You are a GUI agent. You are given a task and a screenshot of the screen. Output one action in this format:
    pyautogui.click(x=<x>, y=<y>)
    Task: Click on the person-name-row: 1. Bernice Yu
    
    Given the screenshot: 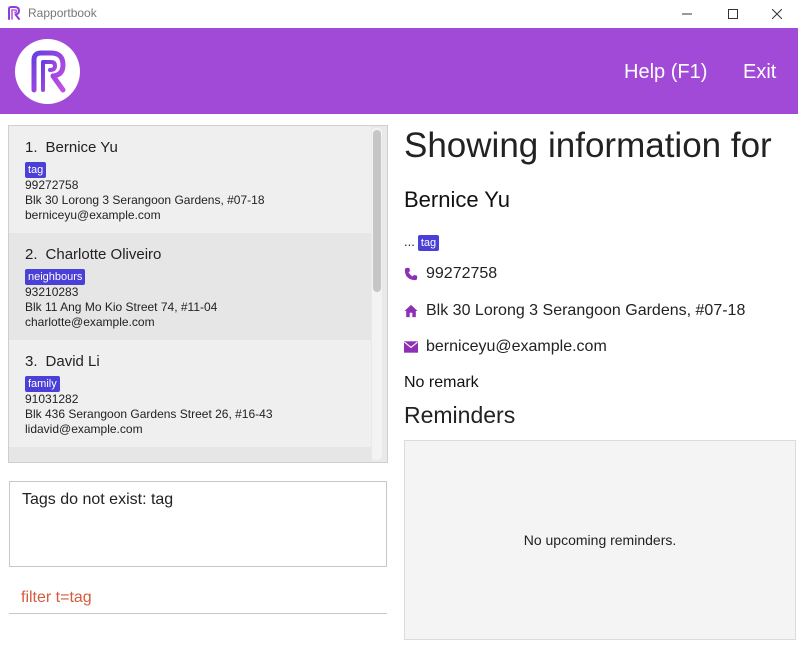 What is the action you would take?
    pyautogui.click(x=198, y=149)
    